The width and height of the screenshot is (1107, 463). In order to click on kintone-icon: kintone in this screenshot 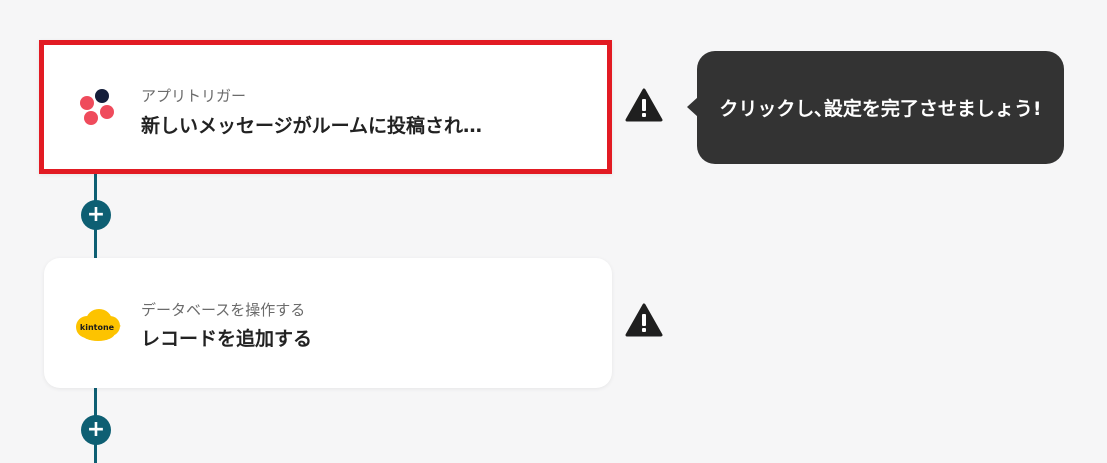, I will do `click(98, 326)`.